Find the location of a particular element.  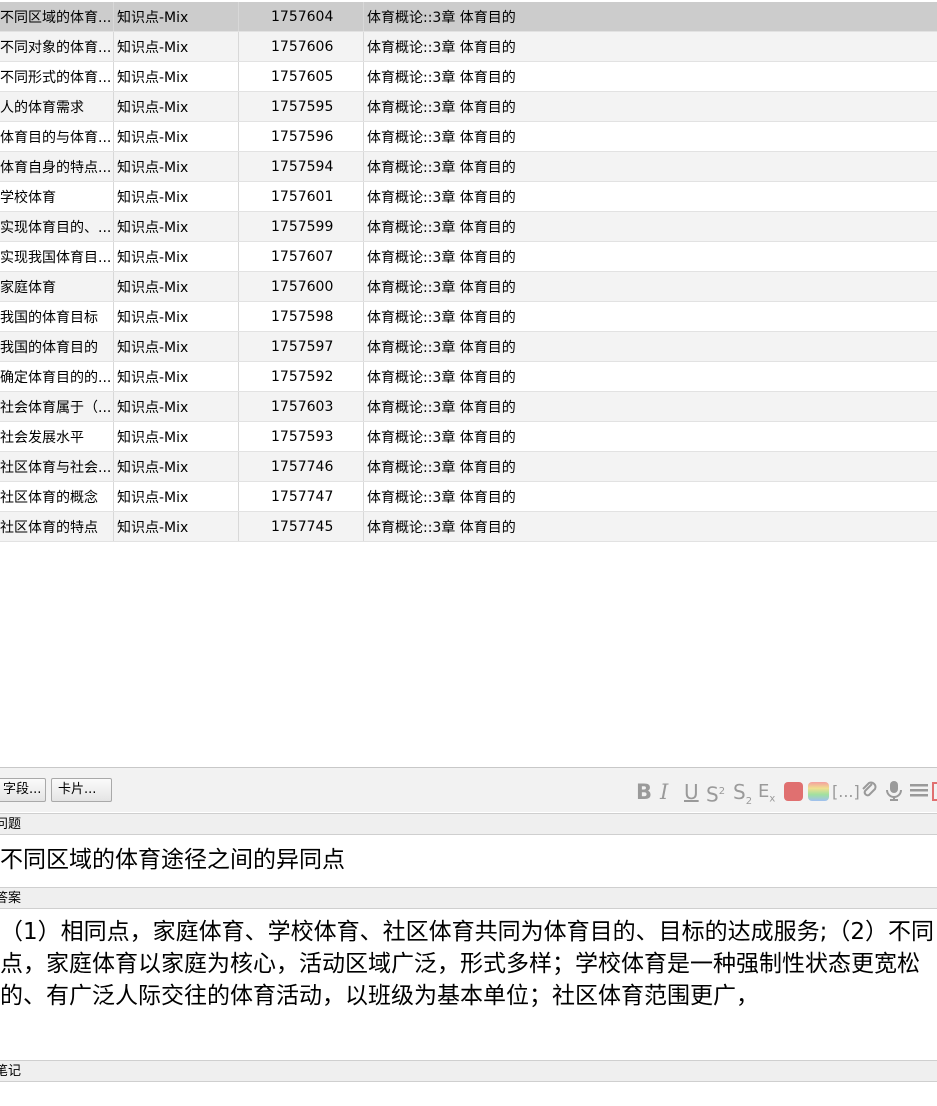

card-id-cell: 1757595 is located at coordinates (301, 107).